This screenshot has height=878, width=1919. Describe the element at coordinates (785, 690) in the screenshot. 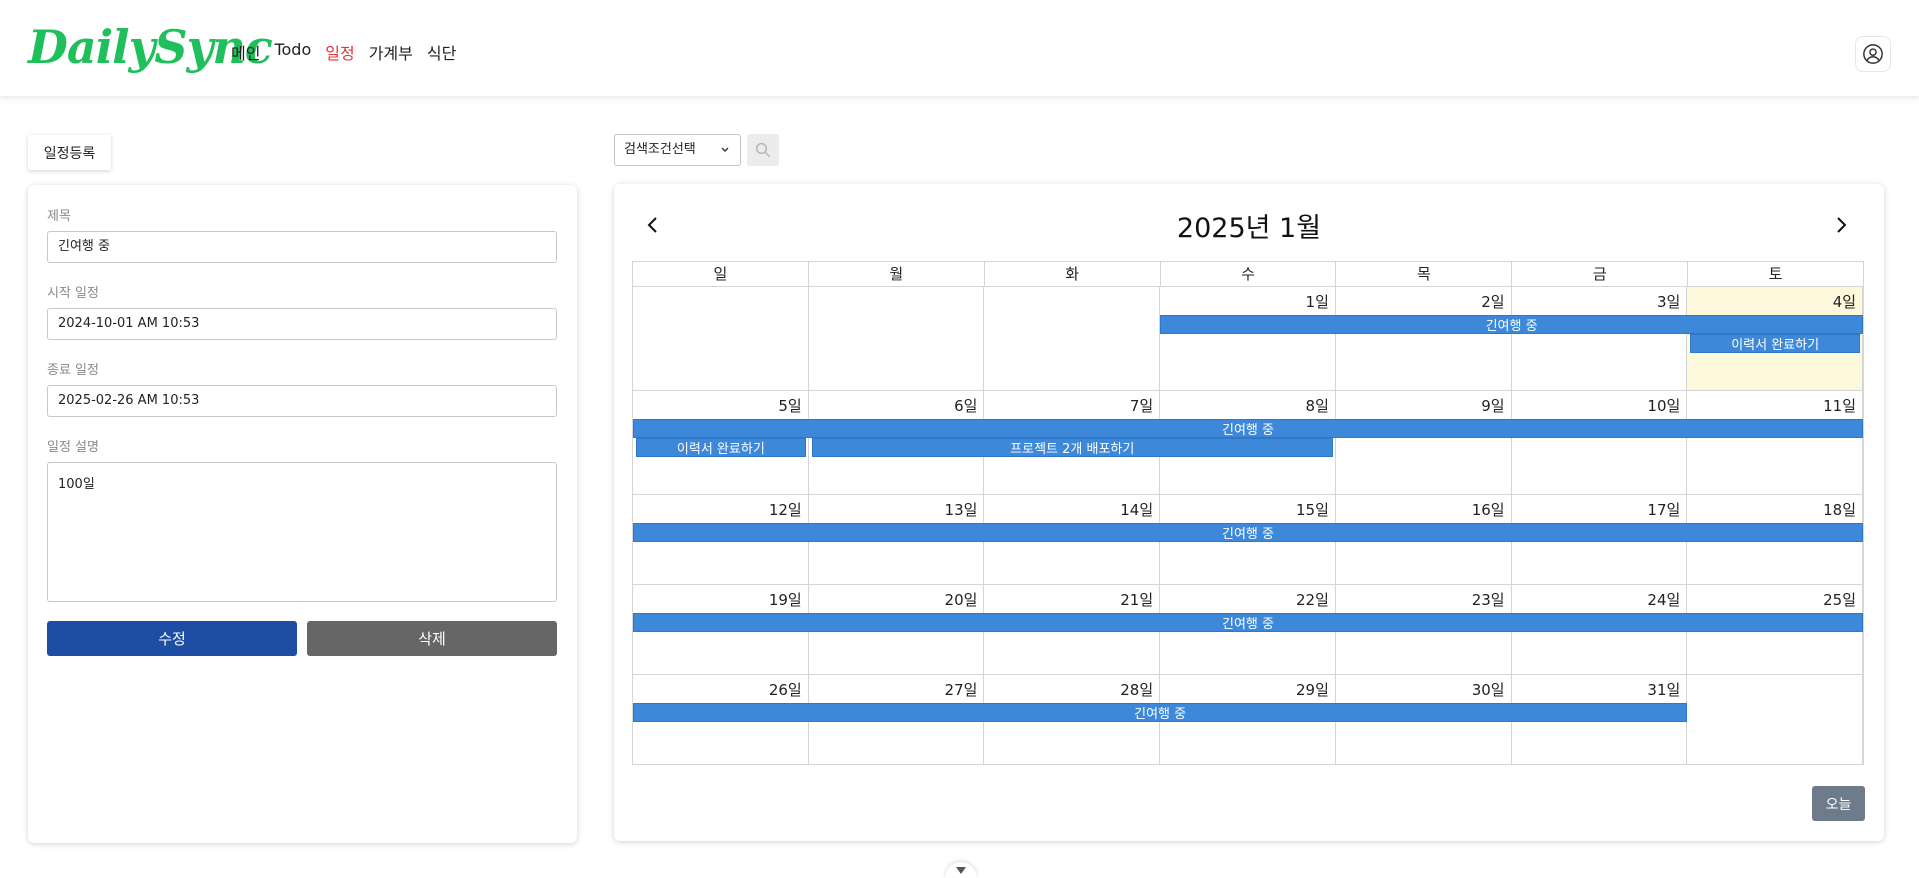

I see `day-number: 26일` at that location.